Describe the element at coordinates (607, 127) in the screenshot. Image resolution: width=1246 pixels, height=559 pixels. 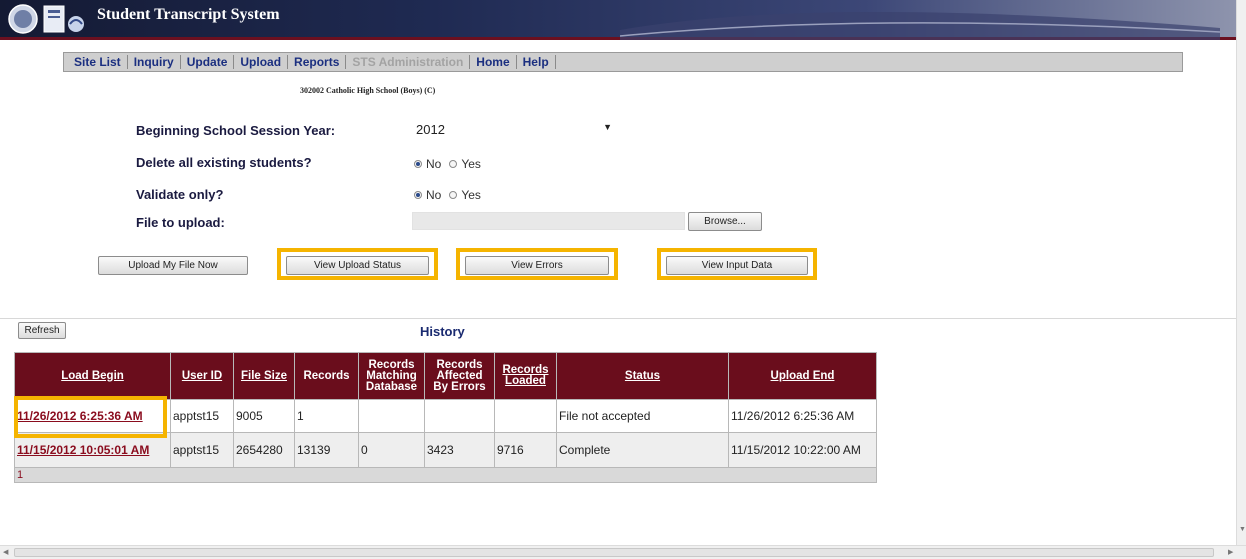
I see `dropdown-arrow-icon: ▼` at that location.